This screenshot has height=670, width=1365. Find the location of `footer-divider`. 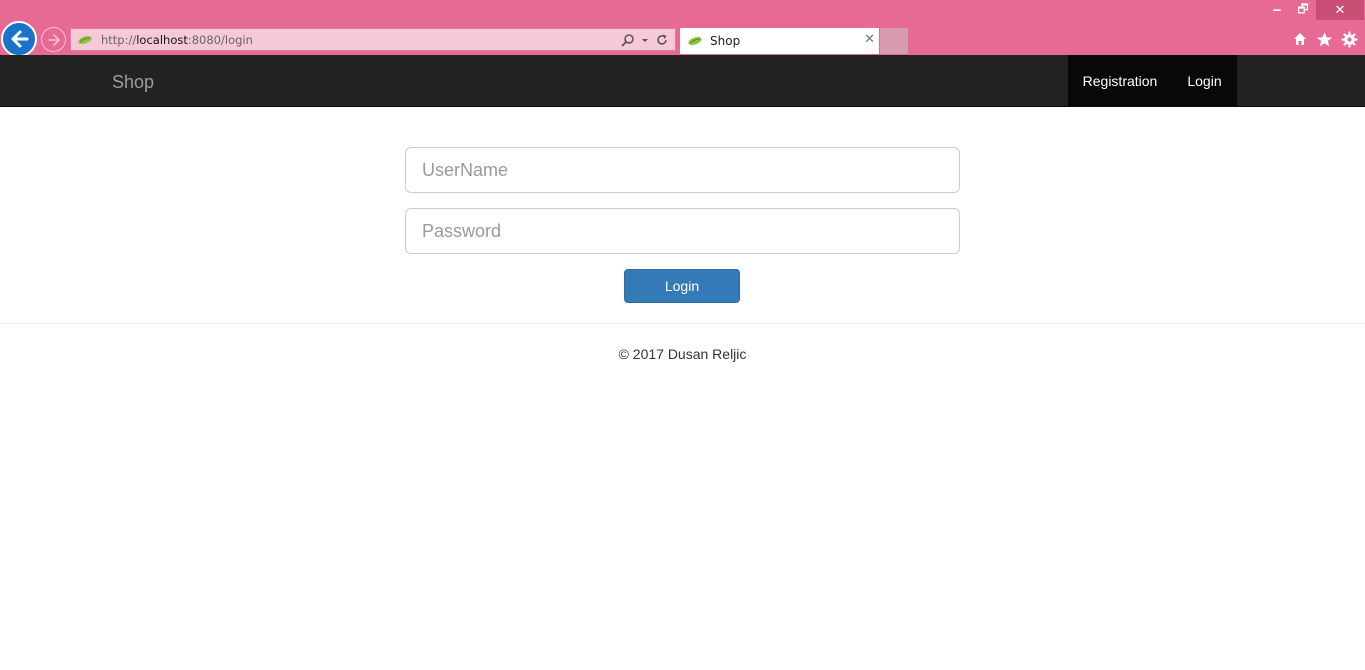

footer-divider is located at coordinates (682, 323).